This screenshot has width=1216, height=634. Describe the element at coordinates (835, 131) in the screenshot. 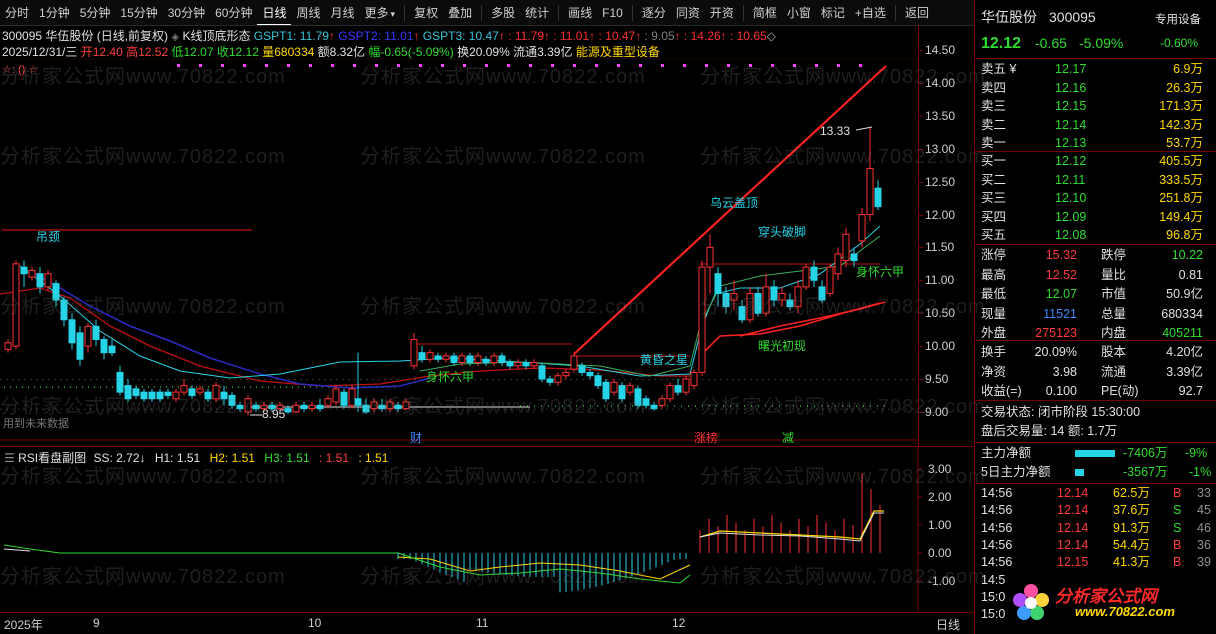

I see `pattern-label-high_mark: 13.33` at that location.